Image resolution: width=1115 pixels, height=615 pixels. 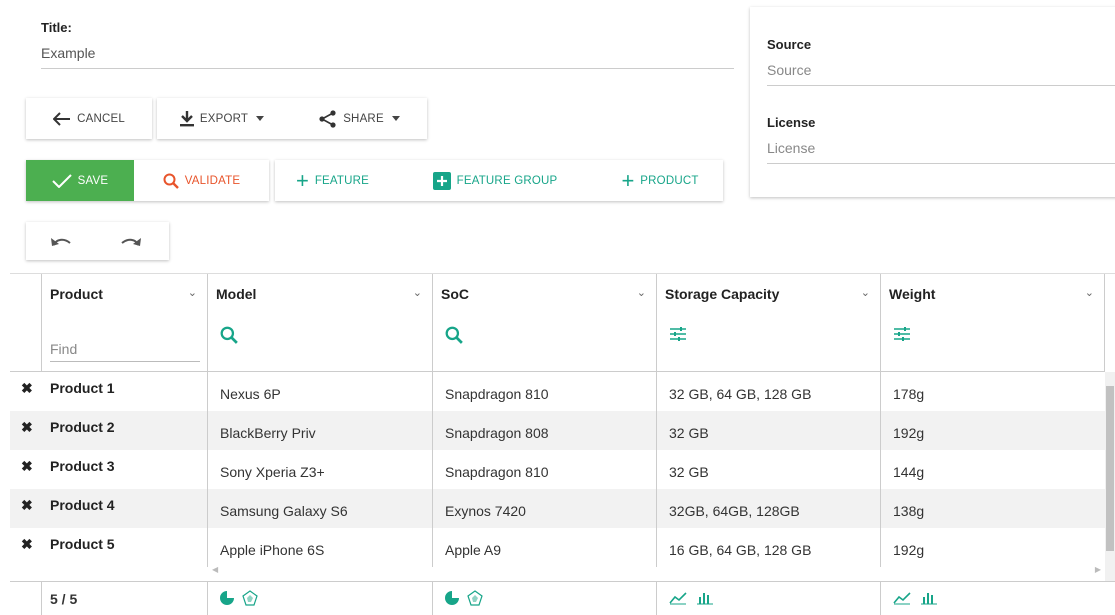 I want to click on add-product-button: + PRODUCT, so click(x=660, y=180).